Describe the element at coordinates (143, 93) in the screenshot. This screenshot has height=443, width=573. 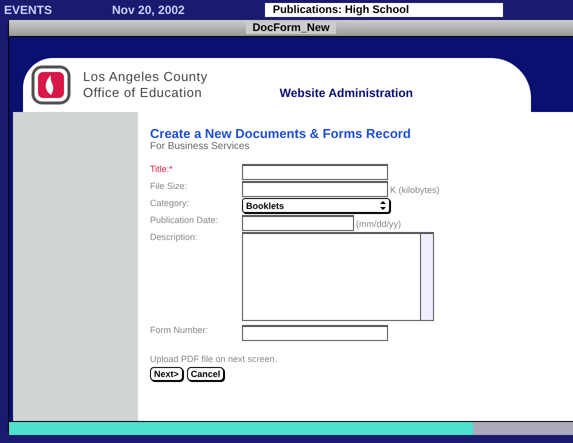
I see `org-name: Office of Education` at that location.